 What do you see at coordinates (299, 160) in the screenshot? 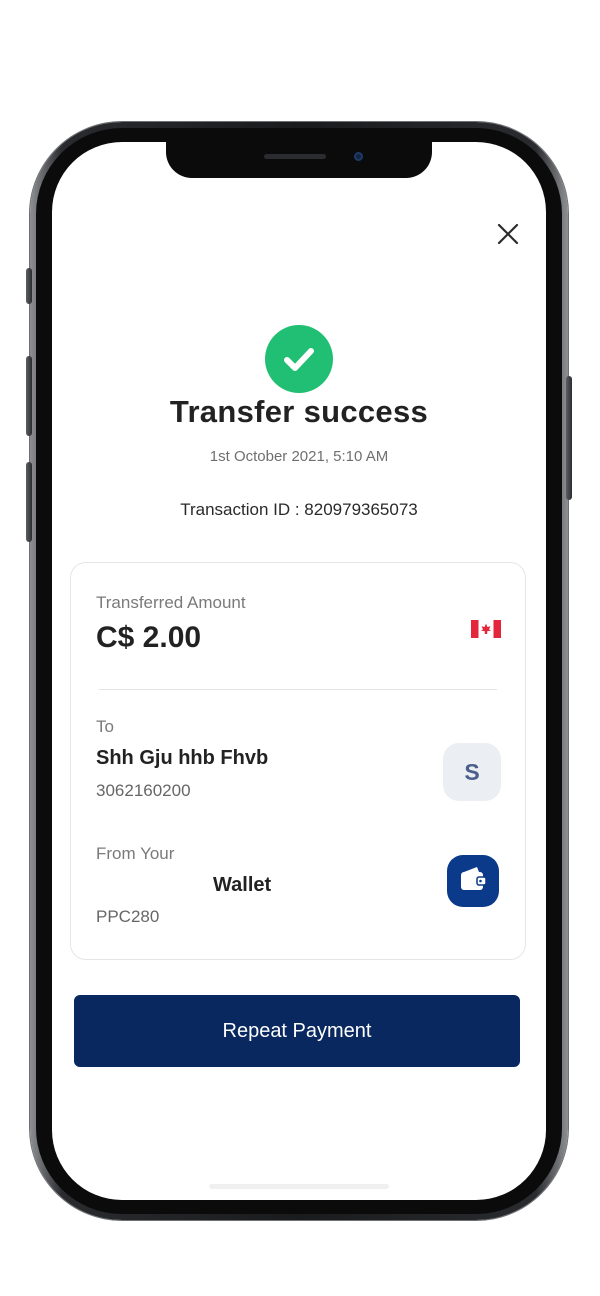
I see `notch` at bounding box center [299, 160].